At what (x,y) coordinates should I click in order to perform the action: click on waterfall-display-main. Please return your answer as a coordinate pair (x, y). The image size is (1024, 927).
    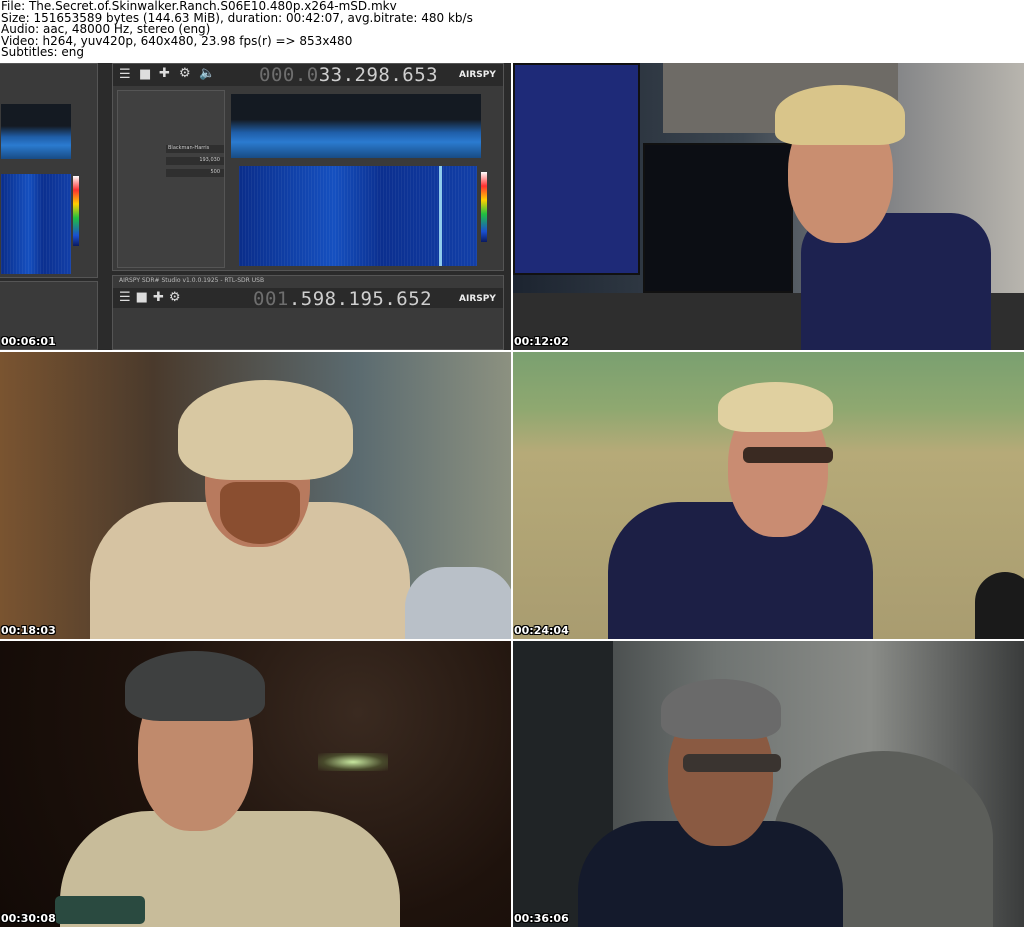
    Looking at the image, I should click on (358, 216).